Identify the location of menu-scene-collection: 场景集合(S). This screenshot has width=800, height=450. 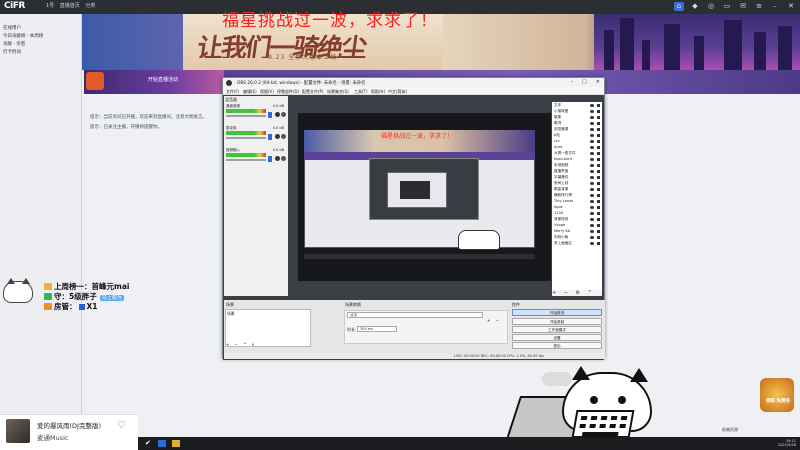
(338, 92).